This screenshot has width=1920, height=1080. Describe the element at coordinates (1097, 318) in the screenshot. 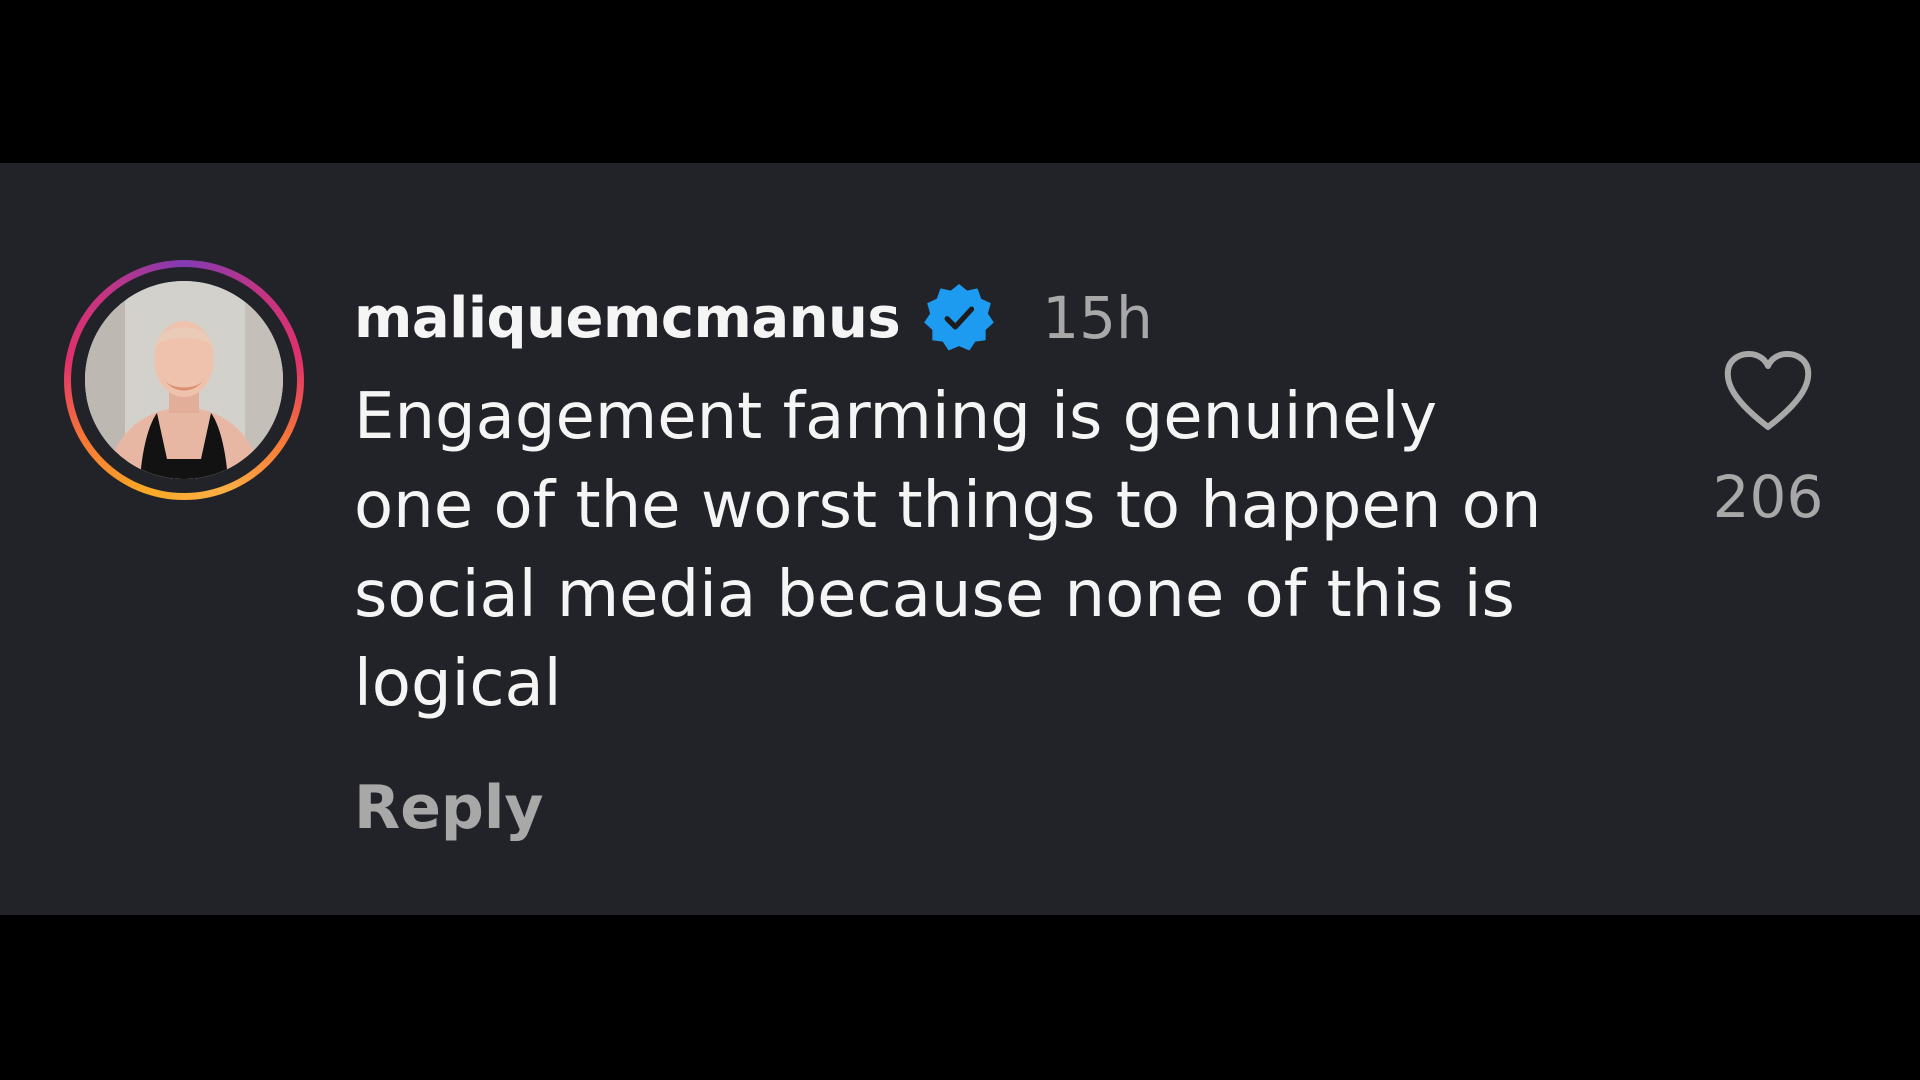

I see `timestamp: 15h` at that location.